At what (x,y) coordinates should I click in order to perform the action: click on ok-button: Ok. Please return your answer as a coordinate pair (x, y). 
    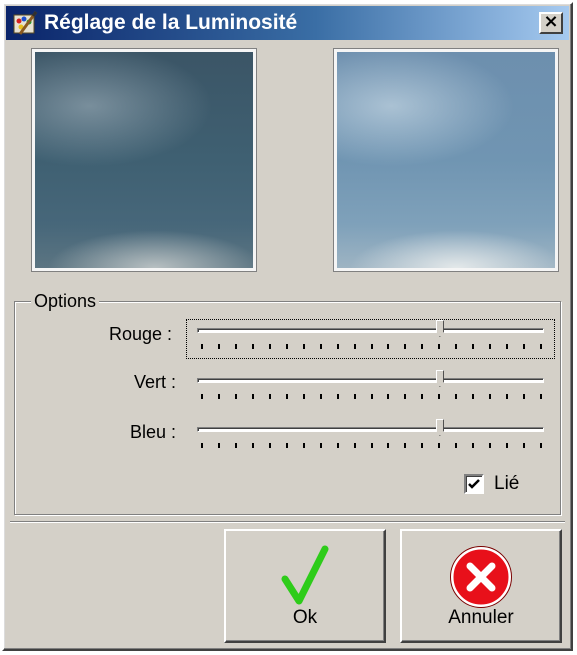
    Looking at the image, I should click on (305, 586).